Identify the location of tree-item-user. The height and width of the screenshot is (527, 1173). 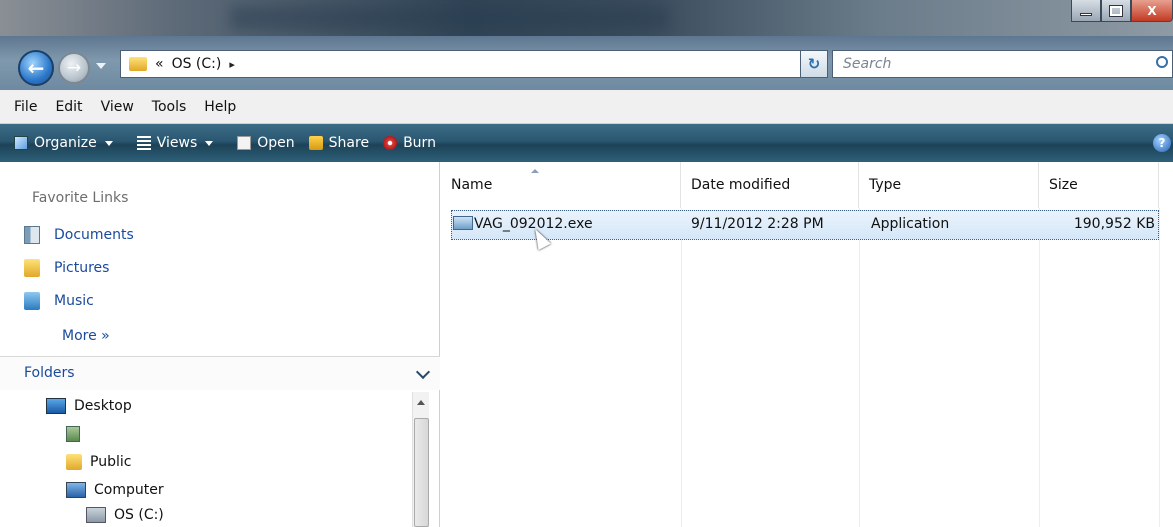
(77, 434).